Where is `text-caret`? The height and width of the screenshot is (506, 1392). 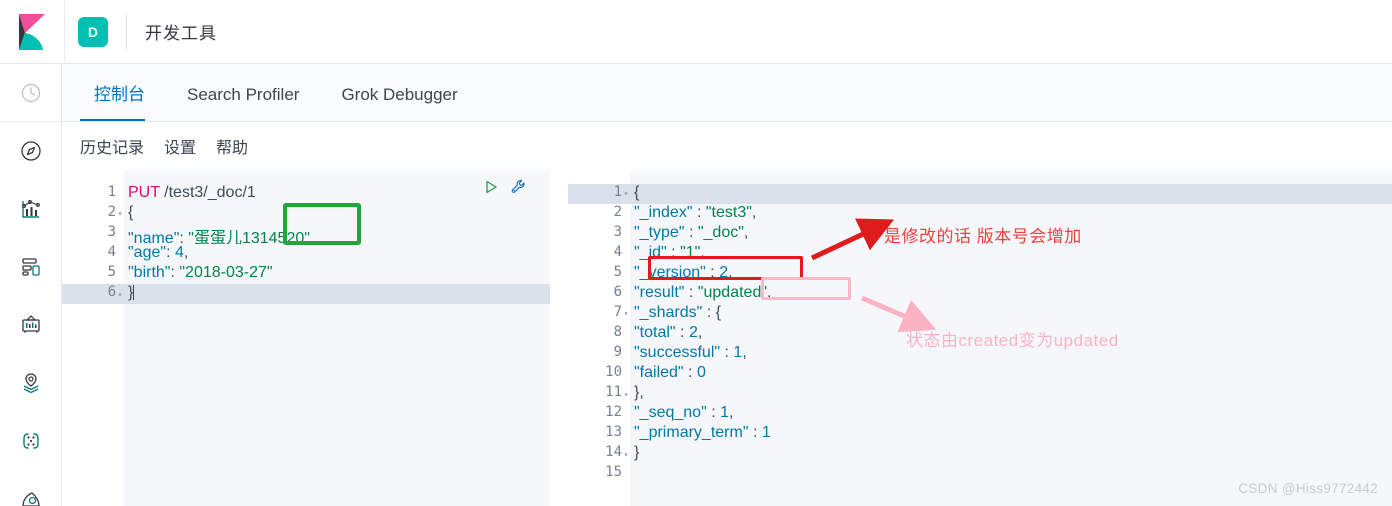 text-caret is located at coordinates (134, 292).